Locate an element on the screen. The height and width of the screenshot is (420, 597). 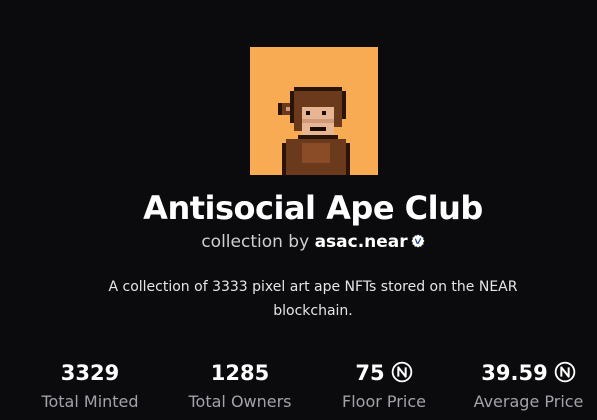
collection-title: Antisocial Ape Club is located at coordinates (313, 208).